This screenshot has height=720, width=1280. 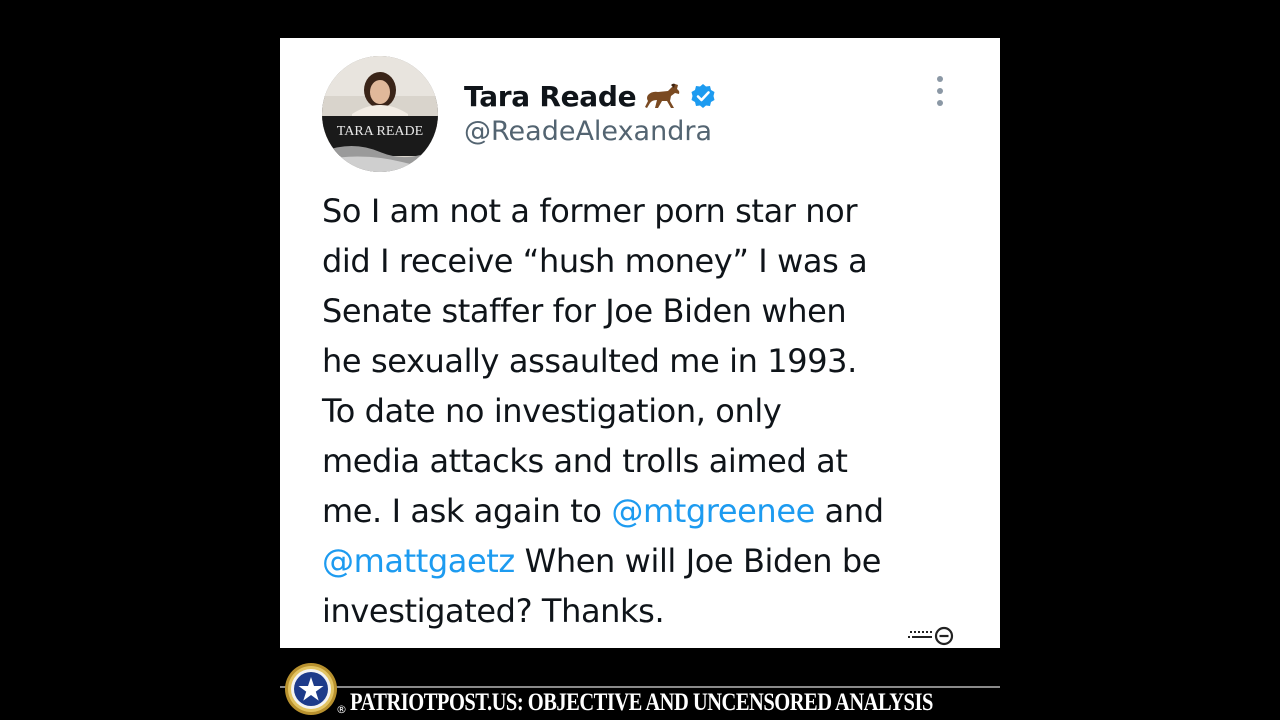 What do you see at coordinates (932, 636) in the screenshot?
I see `hide-reply-icon` at bounding box center [932, 636].